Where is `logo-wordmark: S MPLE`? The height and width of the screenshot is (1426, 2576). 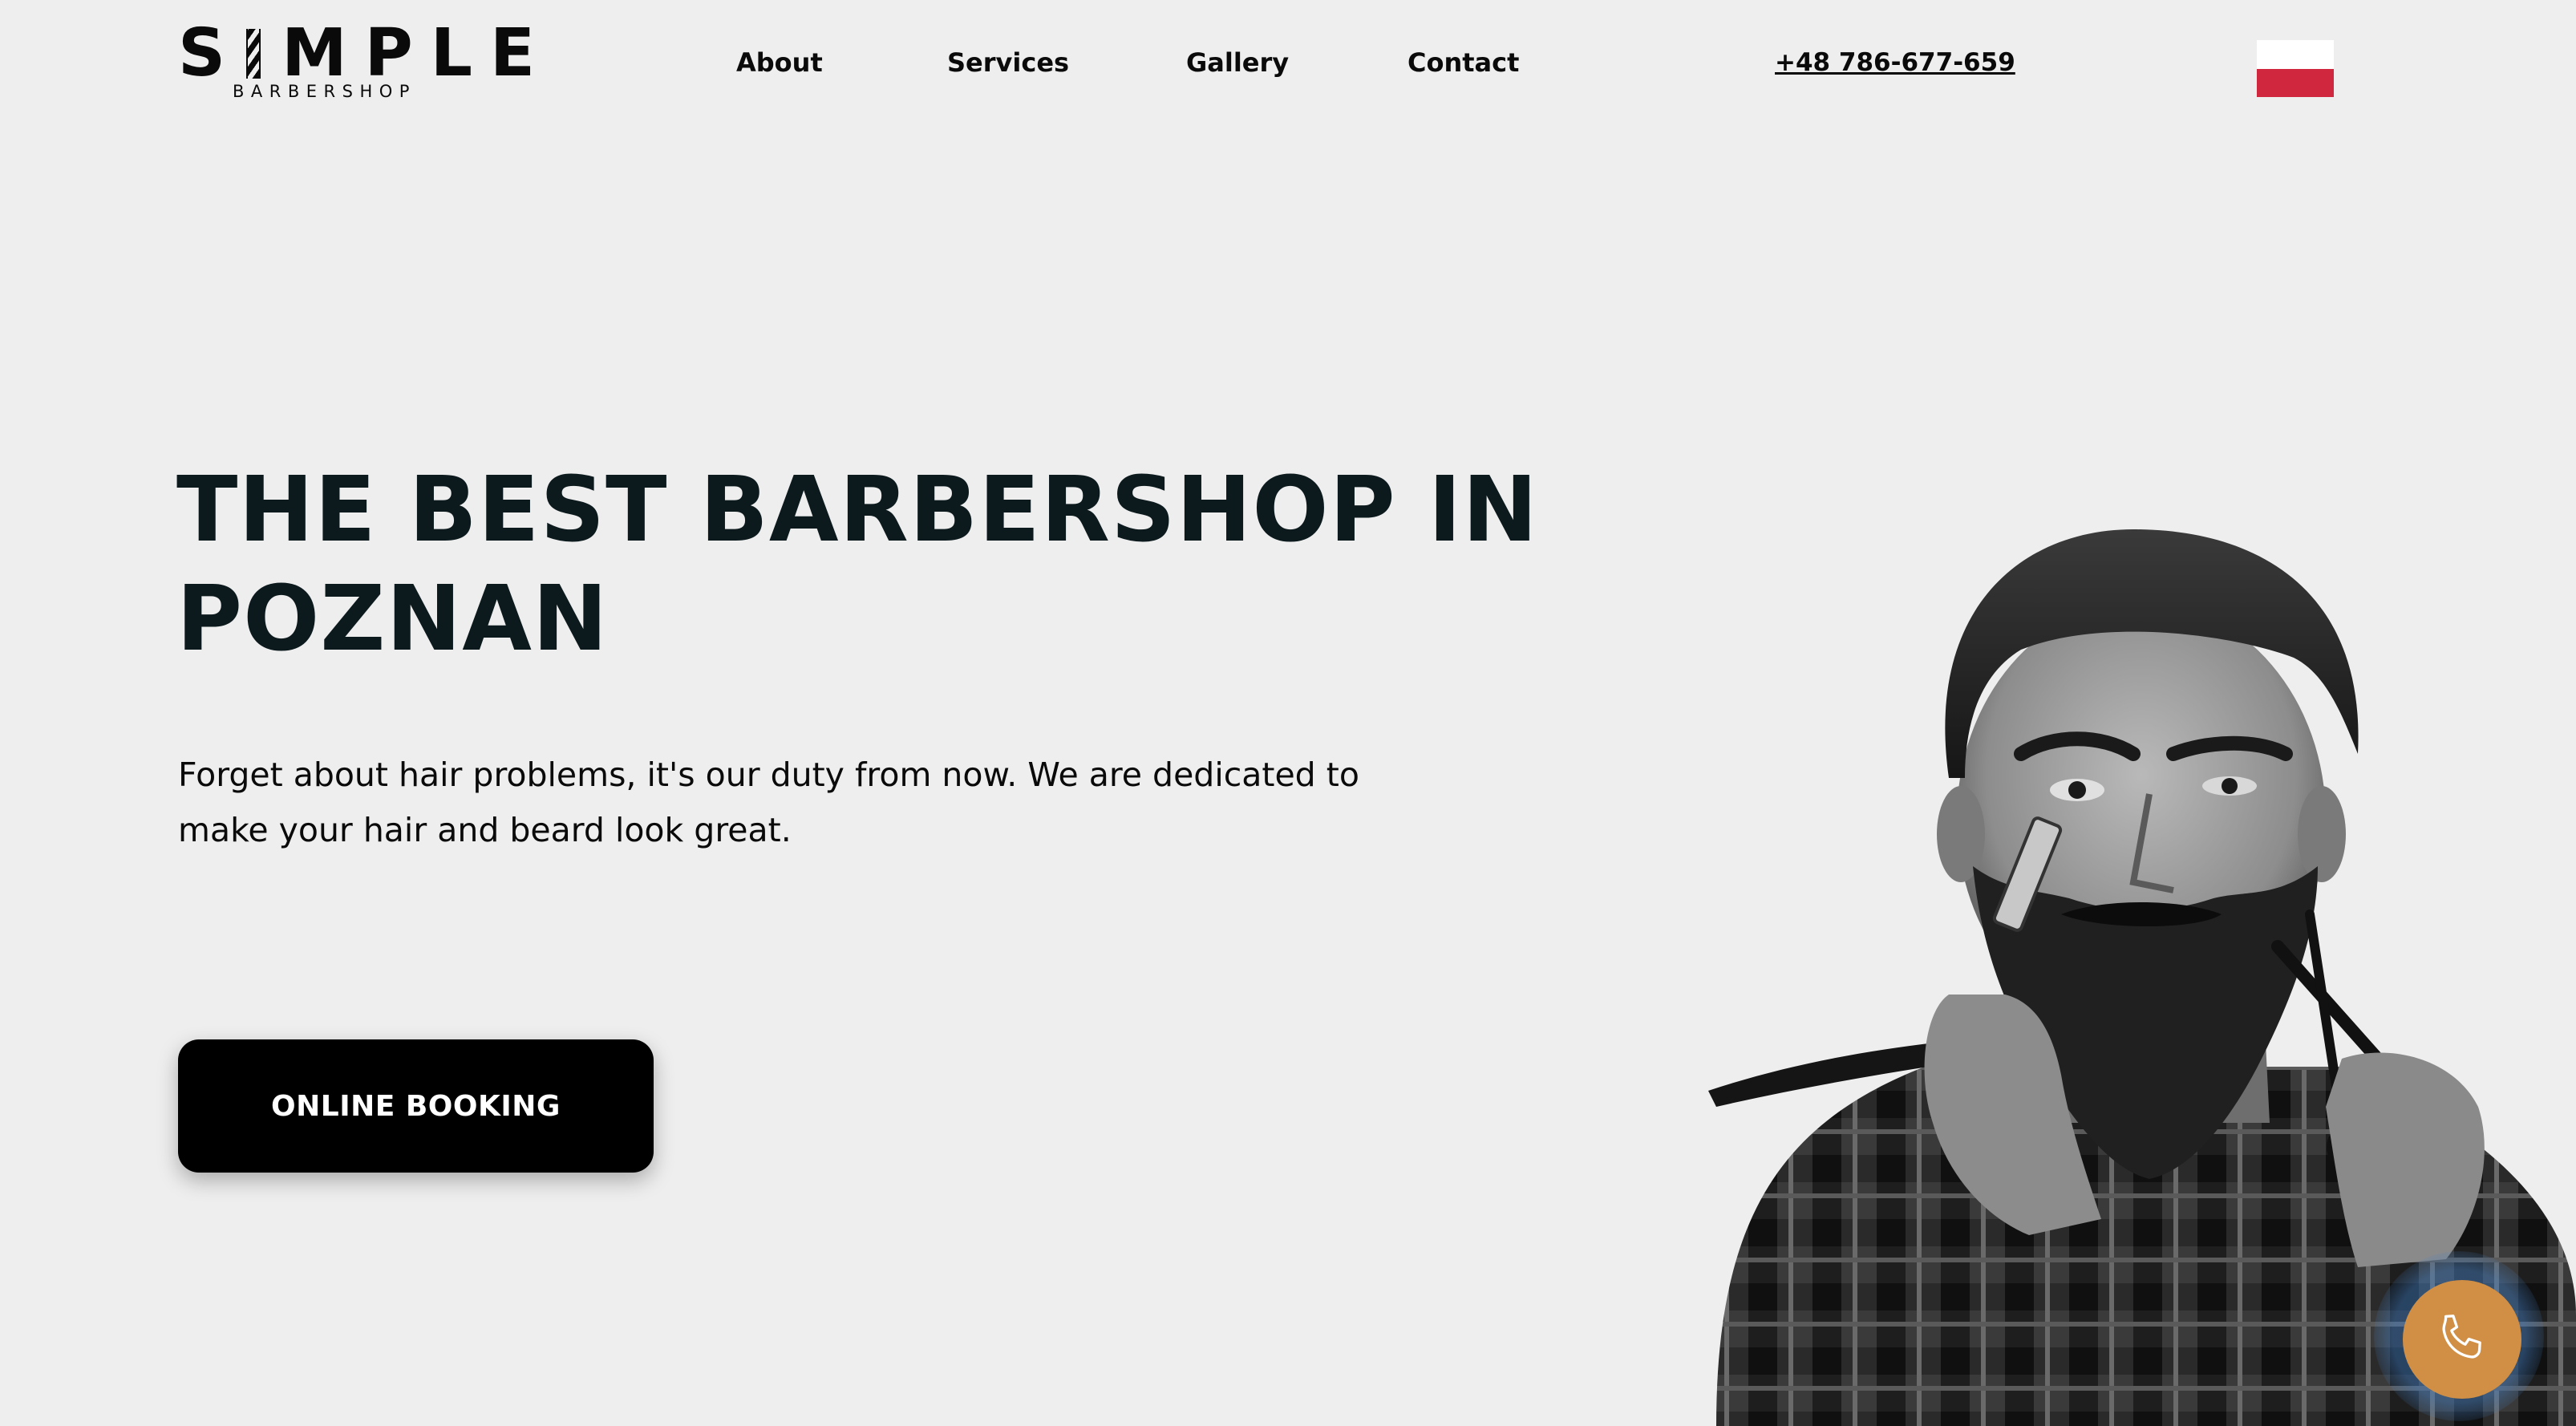 logo-wordmark: S MPLE is located at coordinates (365, 53).